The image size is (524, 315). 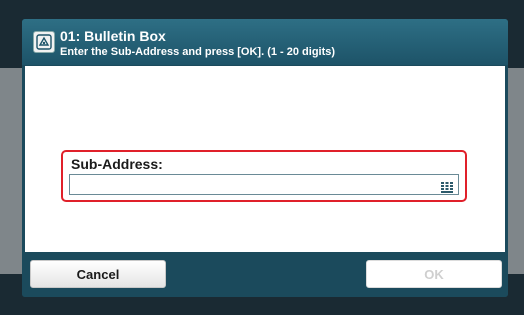 I want to click on bulletin-box-icon, so click(x=44, y=42).